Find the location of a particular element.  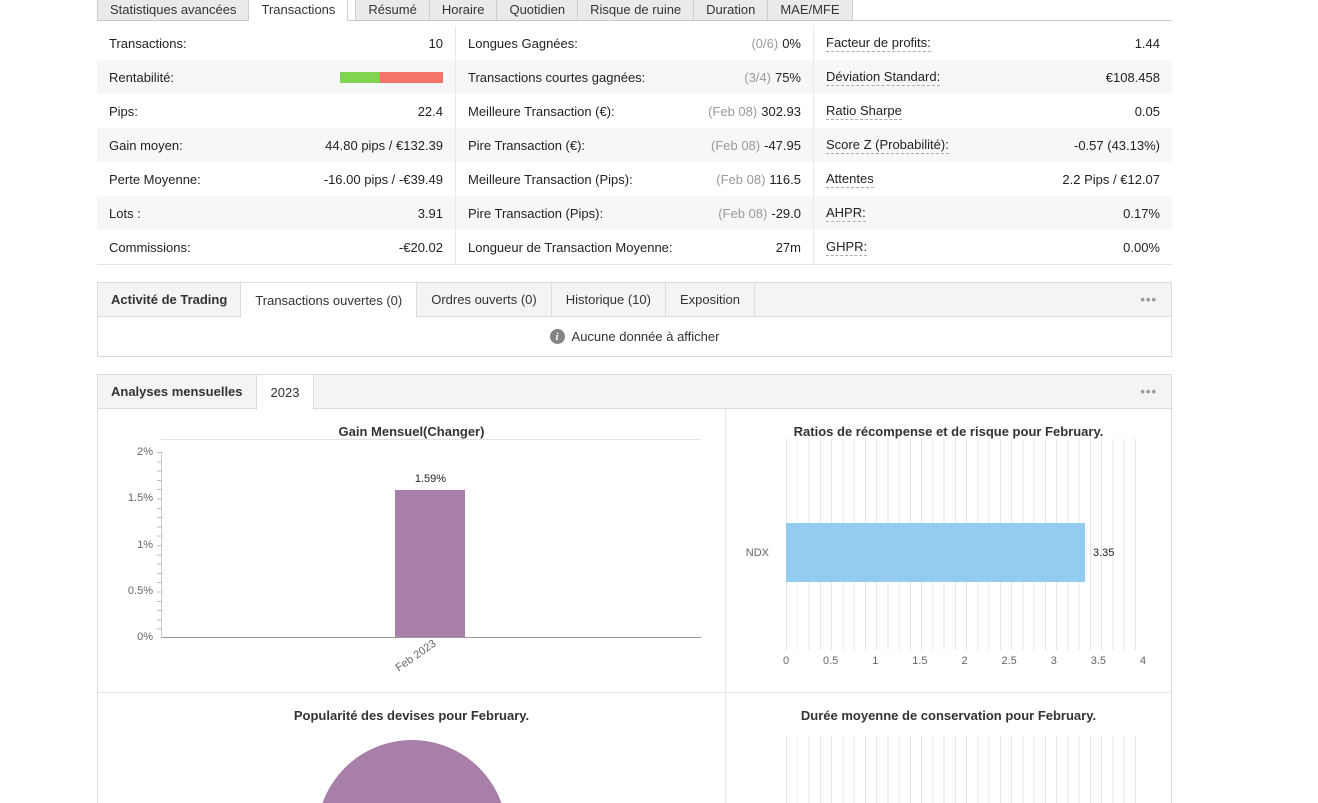

x-tick-label: 0.5 is located at coordinates (830, 661).